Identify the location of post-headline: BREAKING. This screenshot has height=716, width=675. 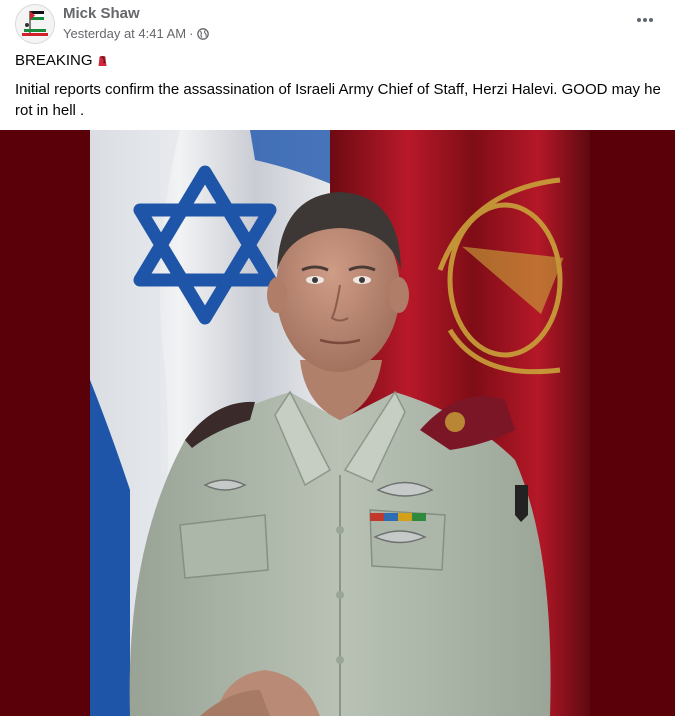
(62, 60).